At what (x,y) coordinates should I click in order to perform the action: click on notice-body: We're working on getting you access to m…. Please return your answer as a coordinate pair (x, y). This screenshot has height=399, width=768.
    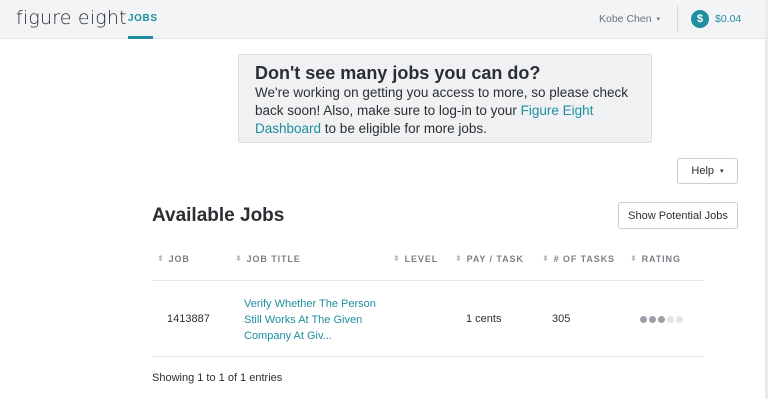
    Looking at the image, I should click on (451, 111).